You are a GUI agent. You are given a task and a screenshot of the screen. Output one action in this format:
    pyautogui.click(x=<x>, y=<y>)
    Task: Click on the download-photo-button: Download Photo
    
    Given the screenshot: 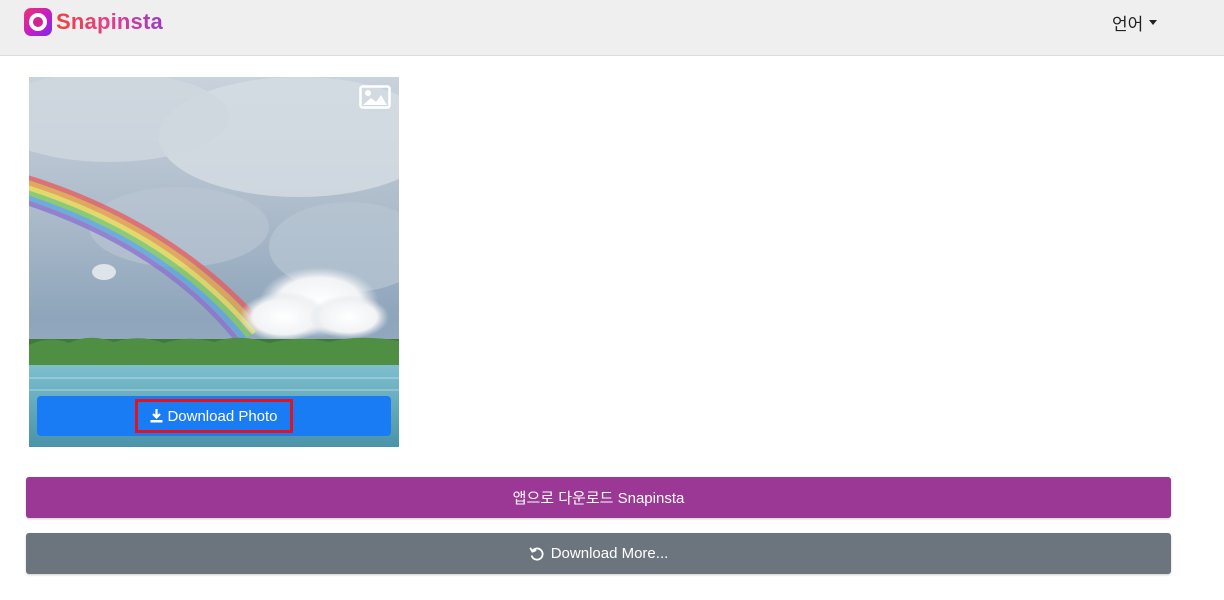 What is the action you would take?
    pyautogui.click(x=214, y=416)
    